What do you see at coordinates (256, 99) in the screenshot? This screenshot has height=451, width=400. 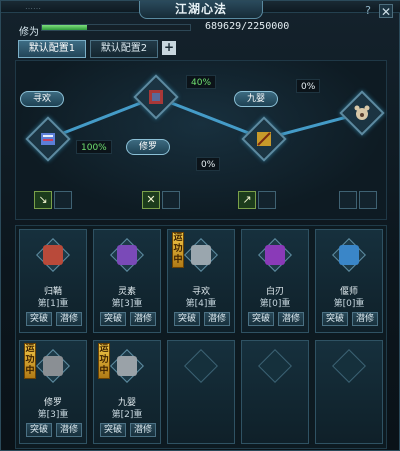 I see `path-node-label: 九婴` at bounding box center [256, 99].